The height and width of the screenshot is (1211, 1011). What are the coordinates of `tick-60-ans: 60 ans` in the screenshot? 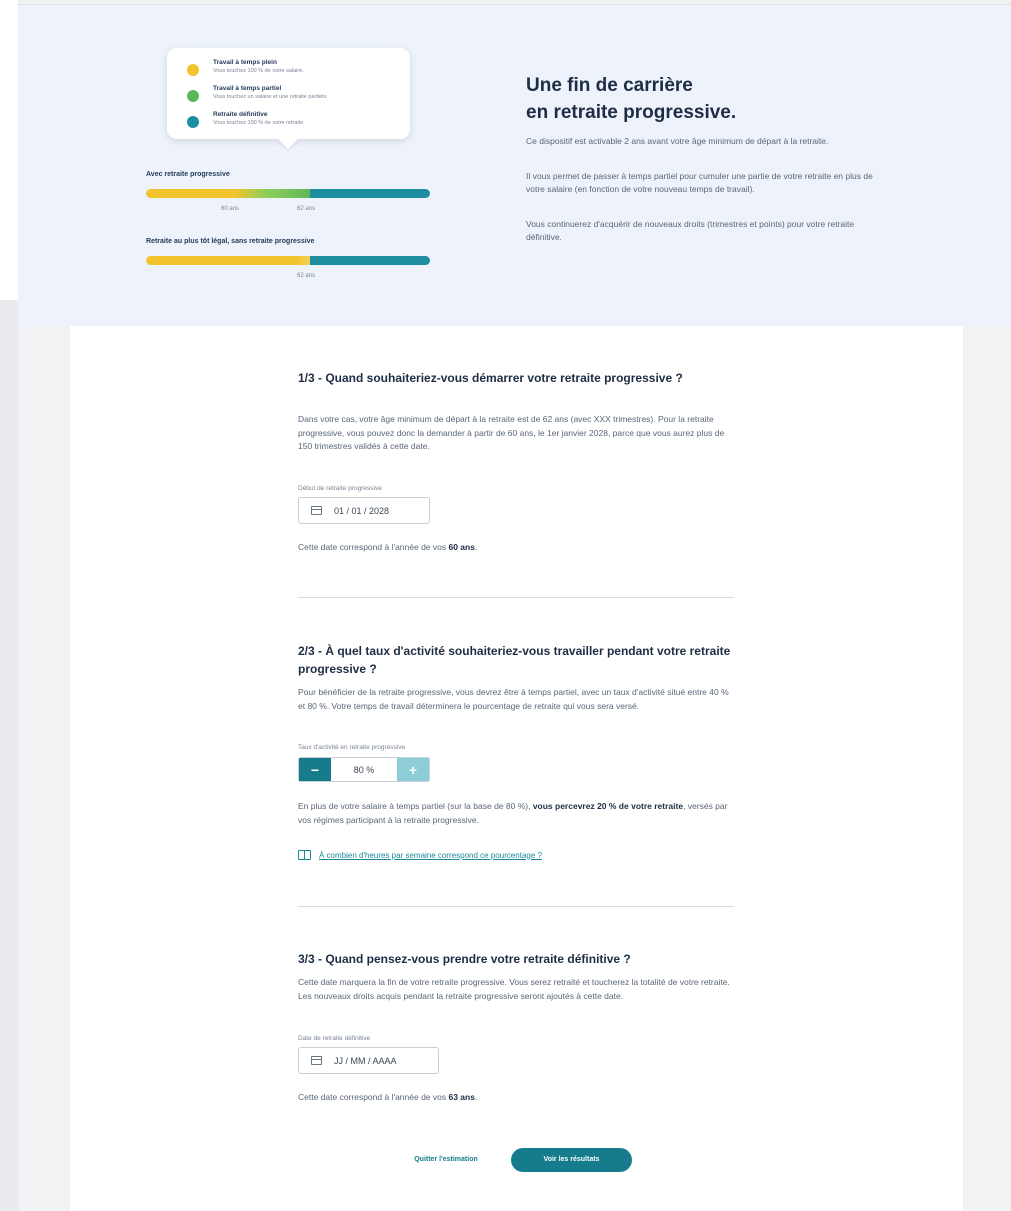 It's located at (230, 209).